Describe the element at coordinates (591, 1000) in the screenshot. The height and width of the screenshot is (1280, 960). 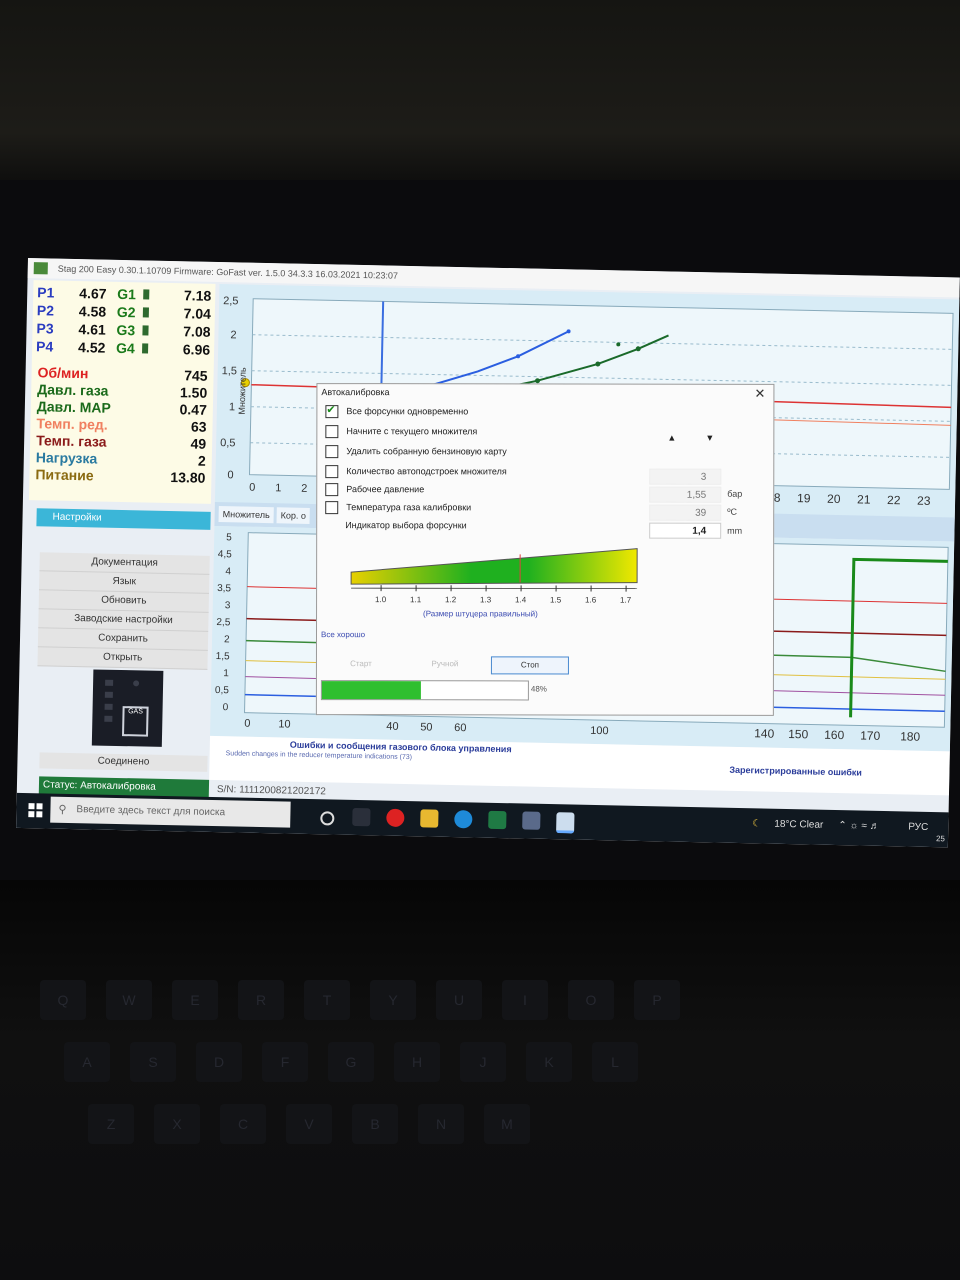
I see `keyboard-key: O` at that location.